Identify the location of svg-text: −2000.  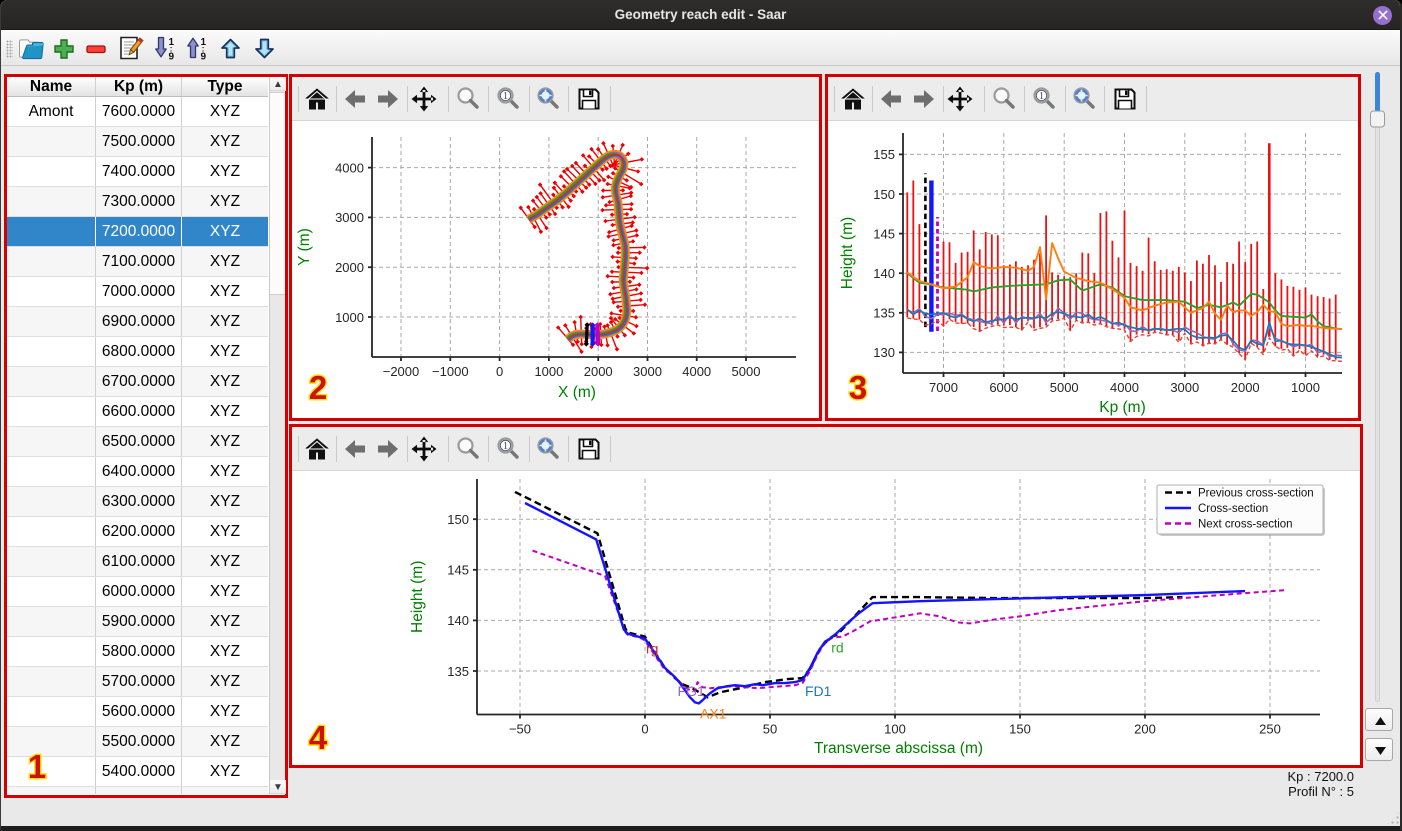
(401, 371).